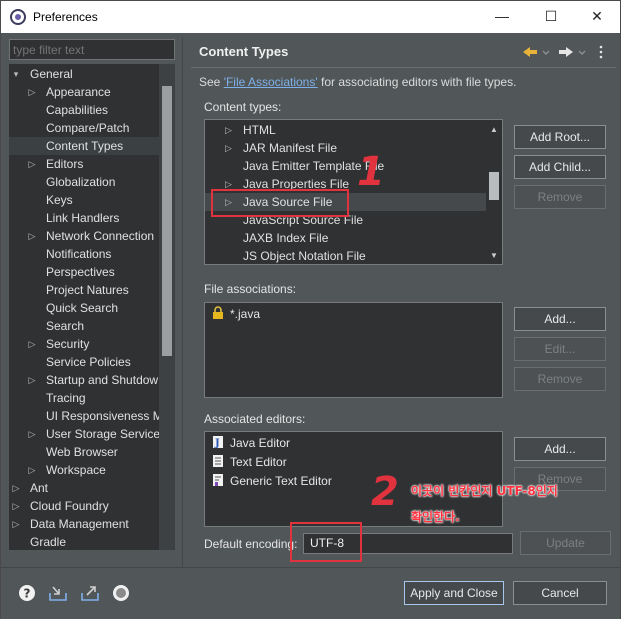 The height and width of the screenshot is (619, 621). Describe the element at coordinates (290, 148) in the screenshot. I see `content-type-label: JAR Manifest File` at that location.